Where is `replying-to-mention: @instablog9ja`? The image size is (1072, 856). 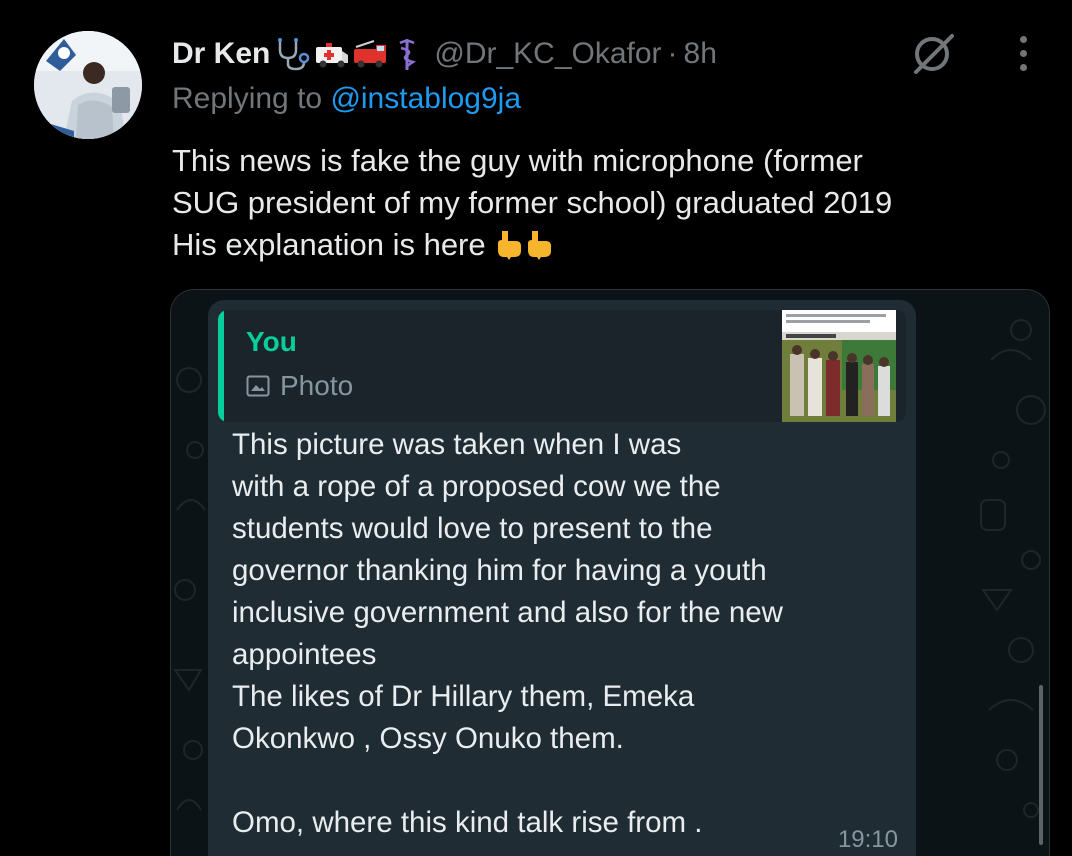 replying-to-mention: @instablog9ja is located at coordinates (425, 98).